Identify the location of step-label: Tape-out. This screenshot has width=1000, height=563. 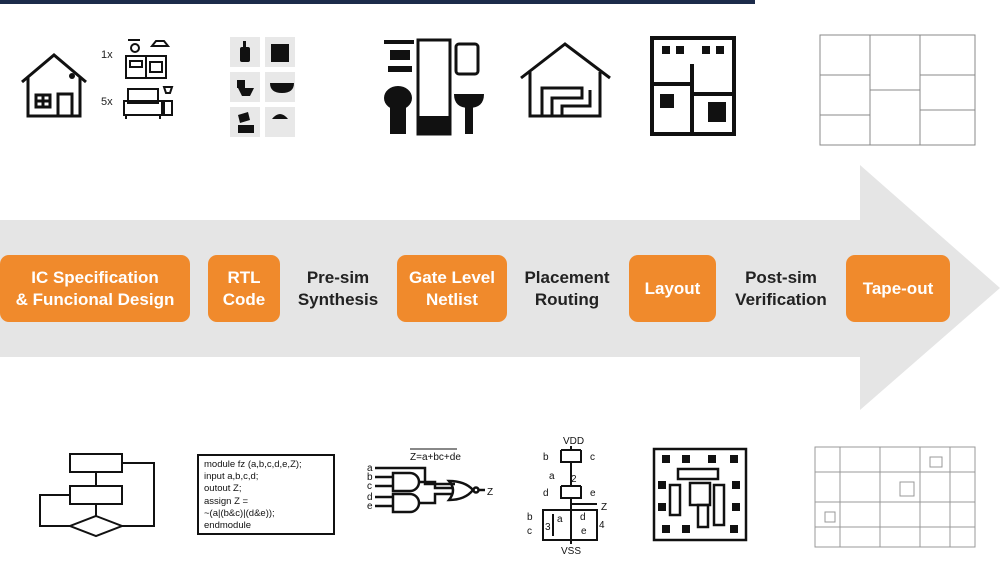
(898, 288).